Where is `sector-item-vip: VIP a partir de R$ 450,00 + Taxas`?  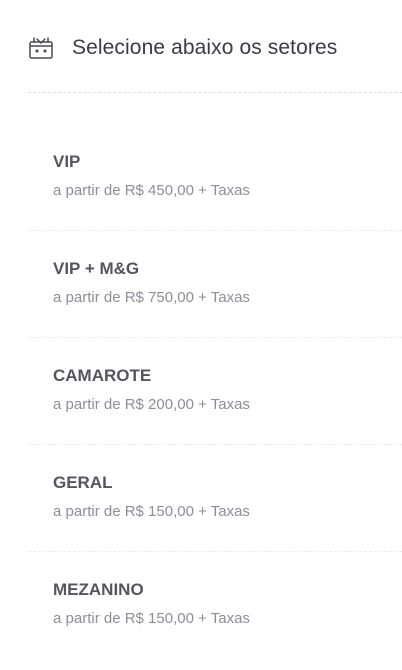 sector-item-vip: VIP a partir de R$ 450,00 + Taxas is located at coordinates (215, 177).